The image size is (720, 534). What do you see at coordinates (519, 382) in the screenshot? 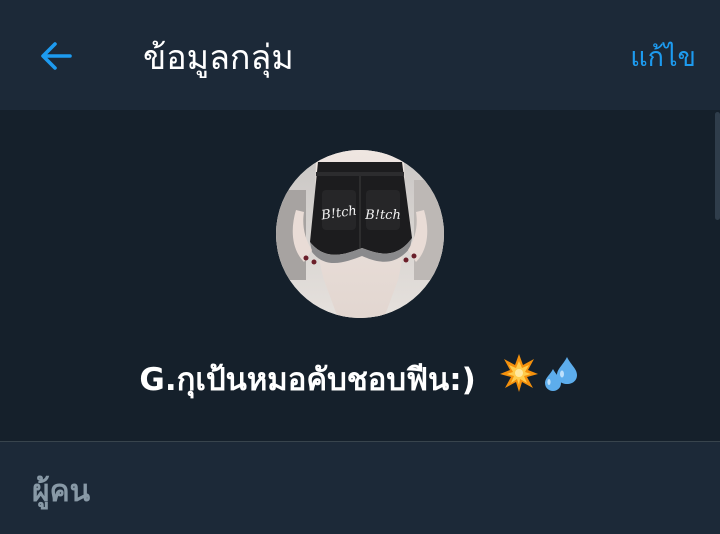
I see `collision-emoji-icon` at bounding box center [519, 382].